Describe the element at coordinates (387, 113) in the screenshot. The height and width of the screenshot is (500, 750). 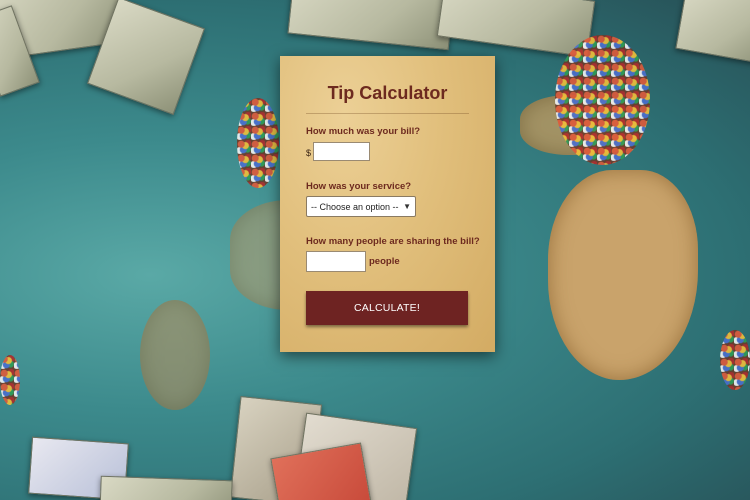
I see `title-divider` at that location.